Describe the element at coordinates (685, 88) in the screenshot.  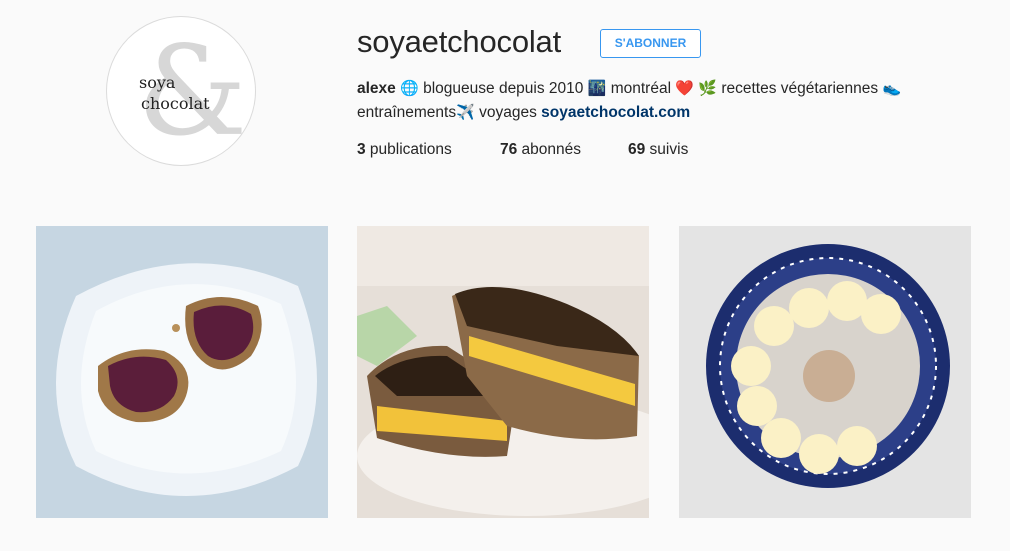
I see `heart-icon: ❤️` at that location.